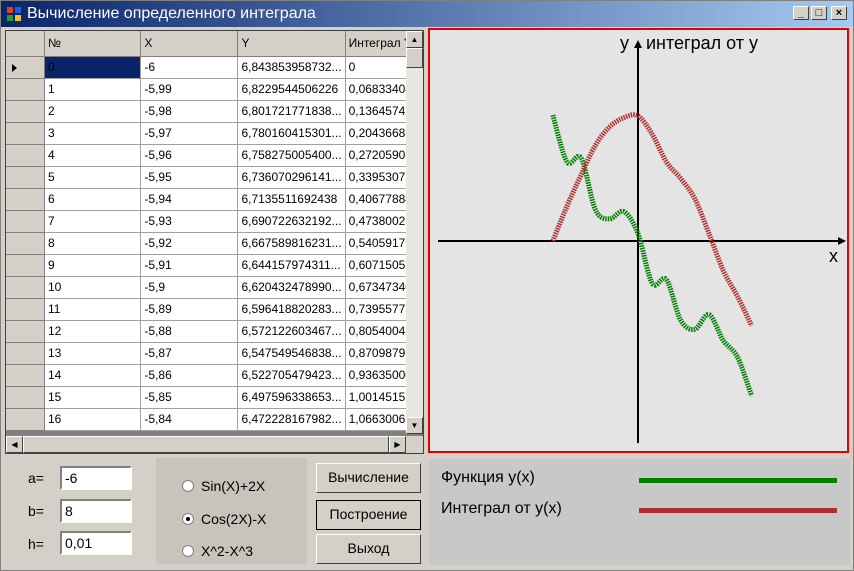 The width and height of the screenshot is (854, 571). What do you see at coordinates (93, 155) in the screenshot?
I see `cell-number: 4` at bounding box center [93, 155].